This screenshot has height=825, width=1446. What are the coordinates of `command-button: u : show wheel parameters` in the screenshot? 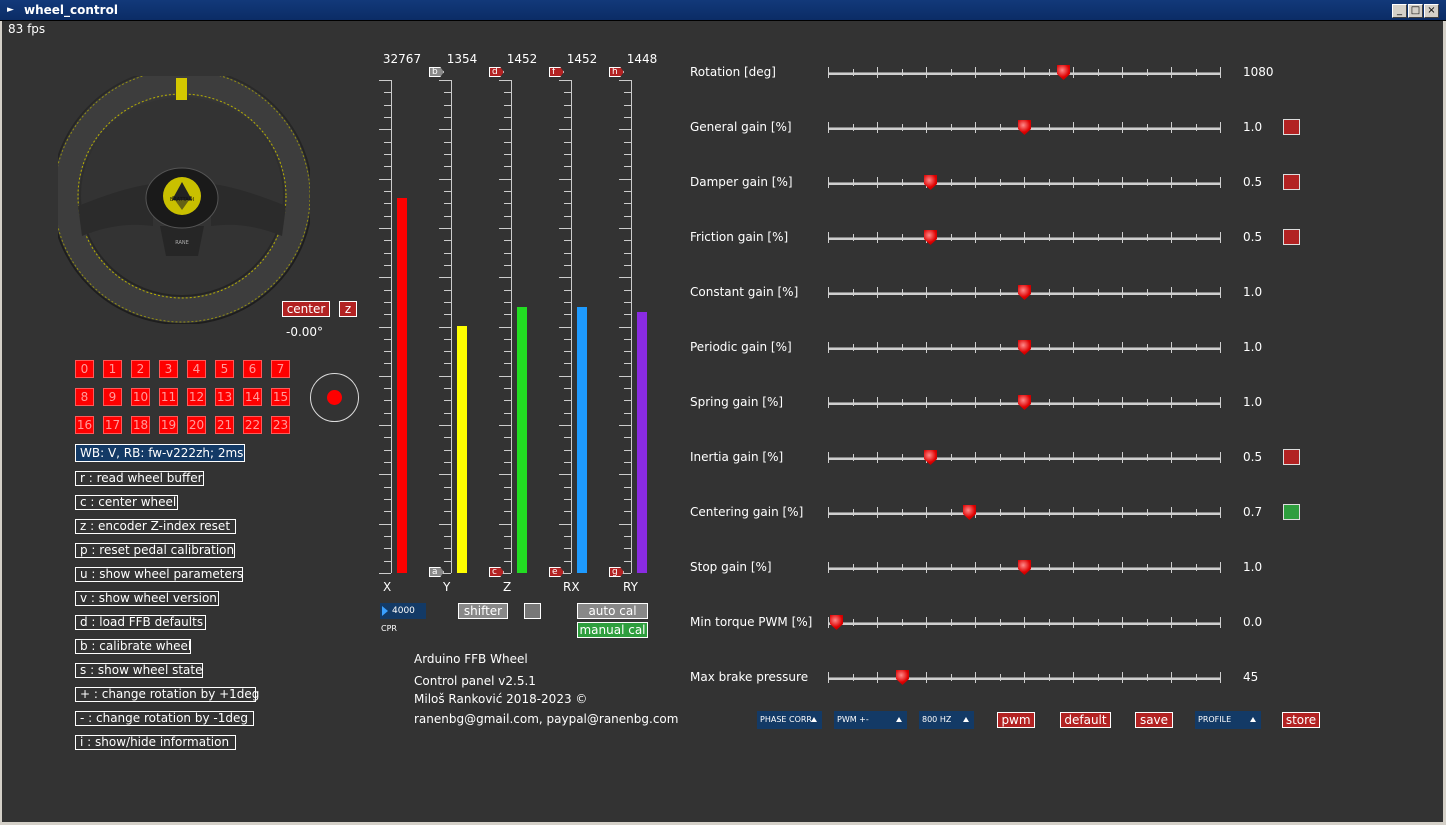 It's located at (159, 574).